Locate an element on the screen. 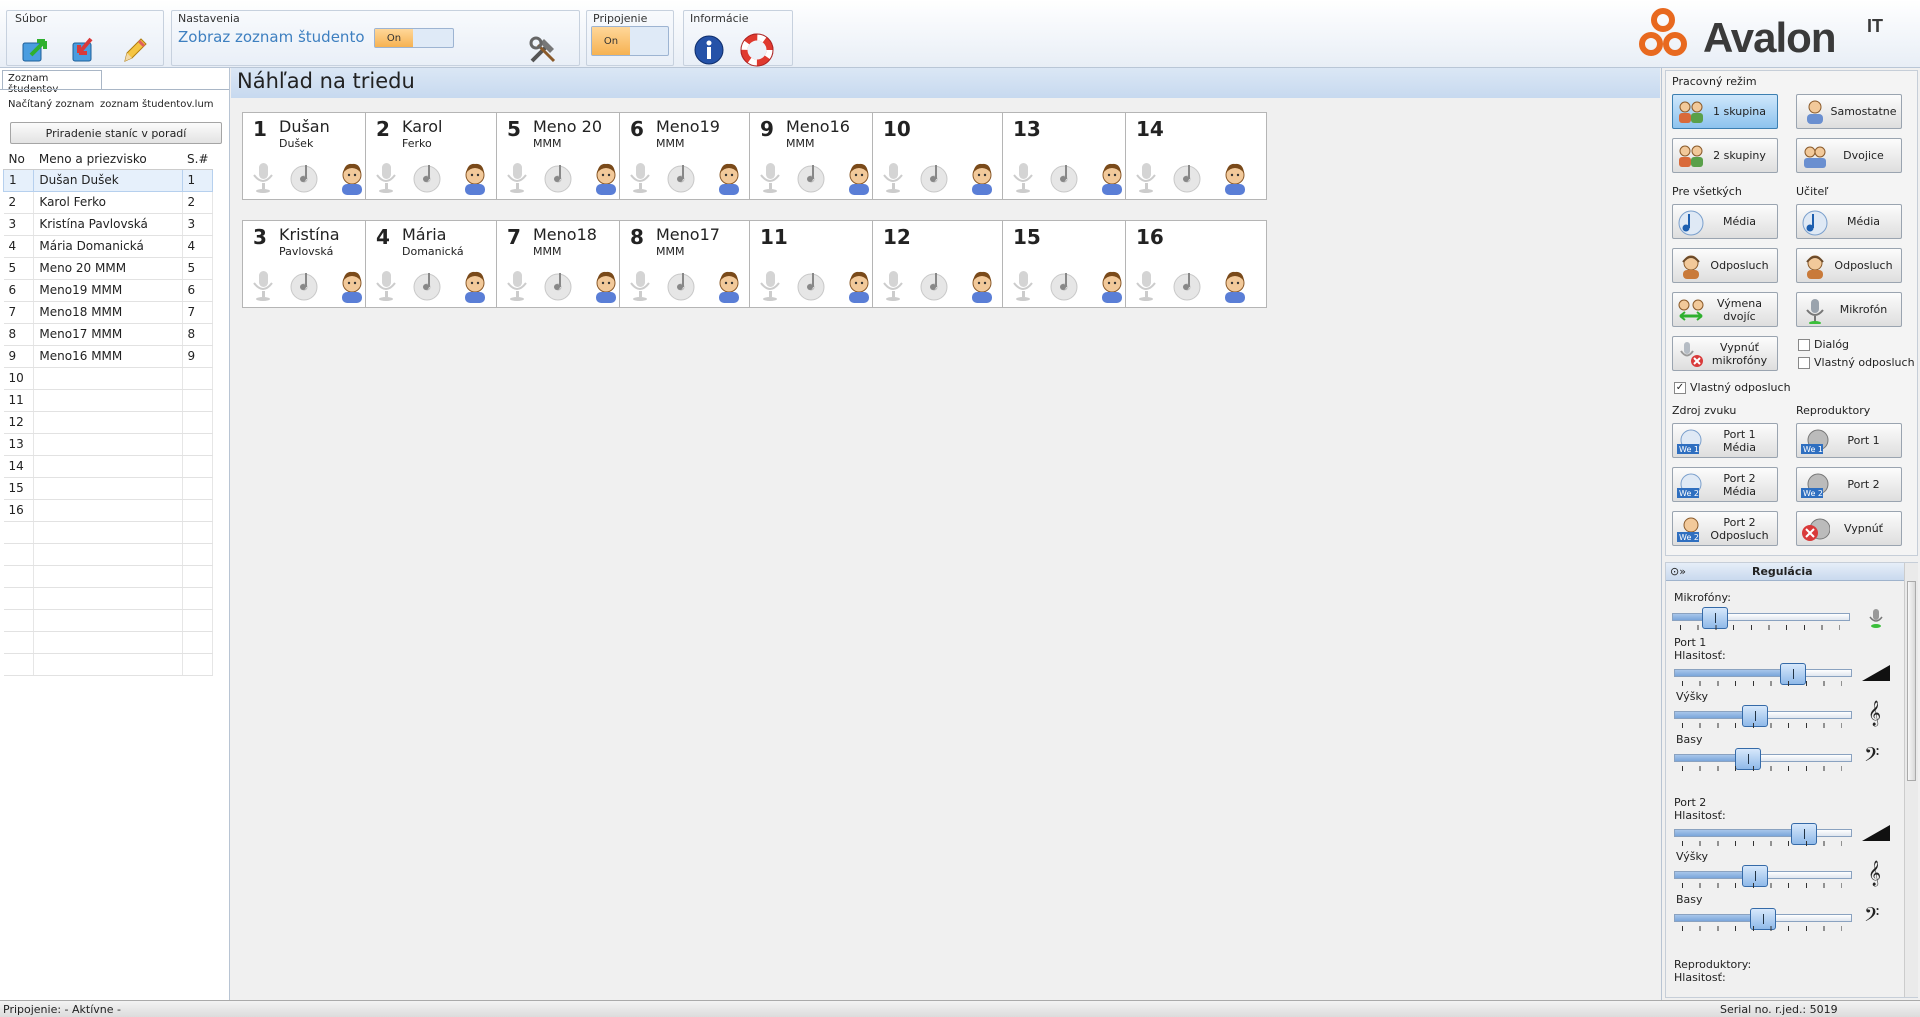 Image resolution: width=1920 pixels, height=1017 pixels. dialog-checkbox: Dialóg is located at coordinates (1823, 344).